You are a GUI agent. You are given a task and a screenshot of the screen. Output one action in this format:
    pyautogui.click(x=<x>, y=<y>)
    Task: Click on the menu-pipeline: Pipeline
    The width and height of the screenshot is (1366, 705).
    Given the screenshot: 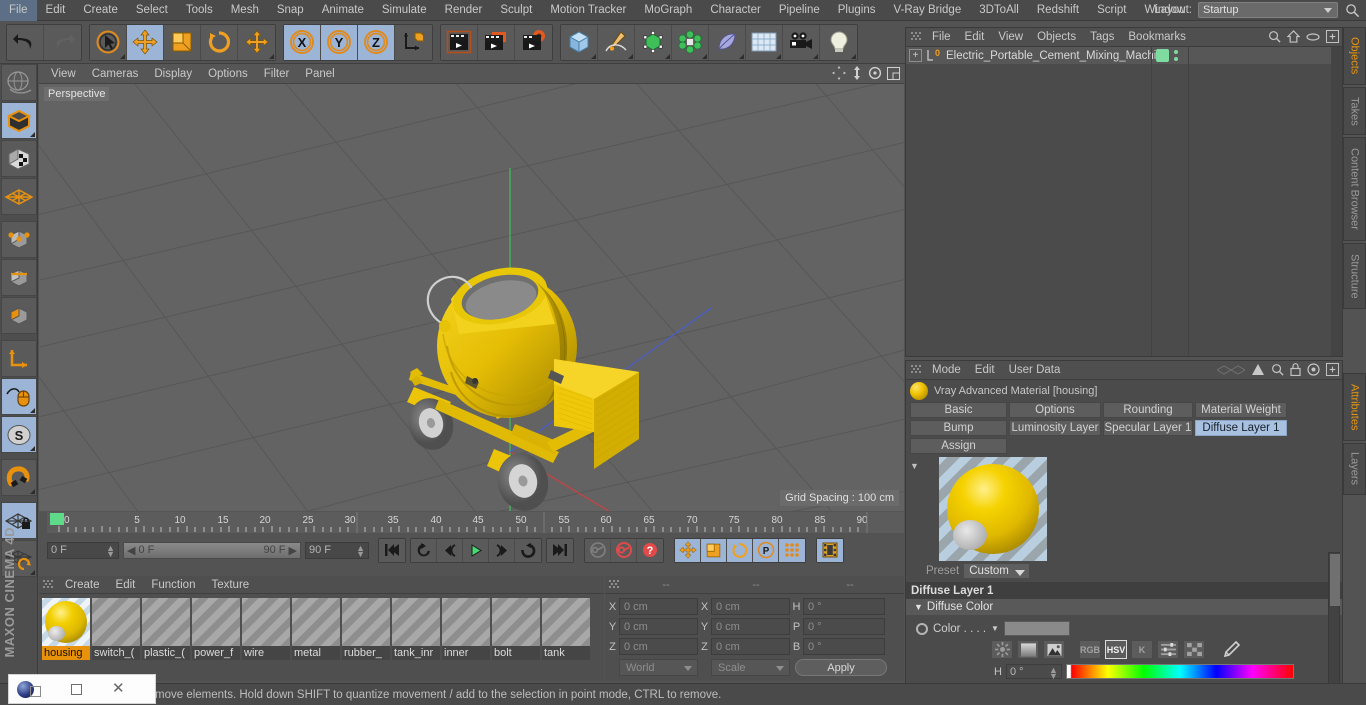 What is the action you would take?
    pyautogui.click(x=799, y=10)
    